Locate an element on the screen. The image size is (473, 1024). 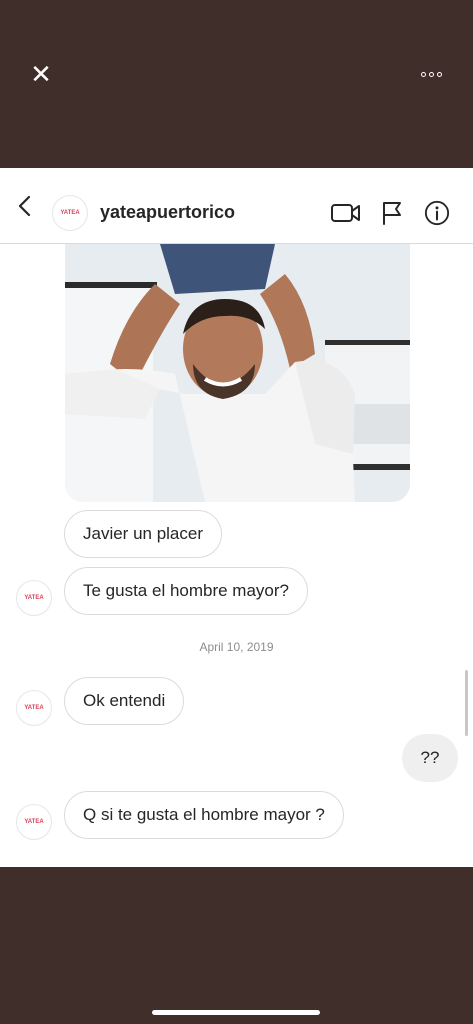
message-bubble: Q si te gusta el hombre mayor ? is located at coordinates (204, 815).